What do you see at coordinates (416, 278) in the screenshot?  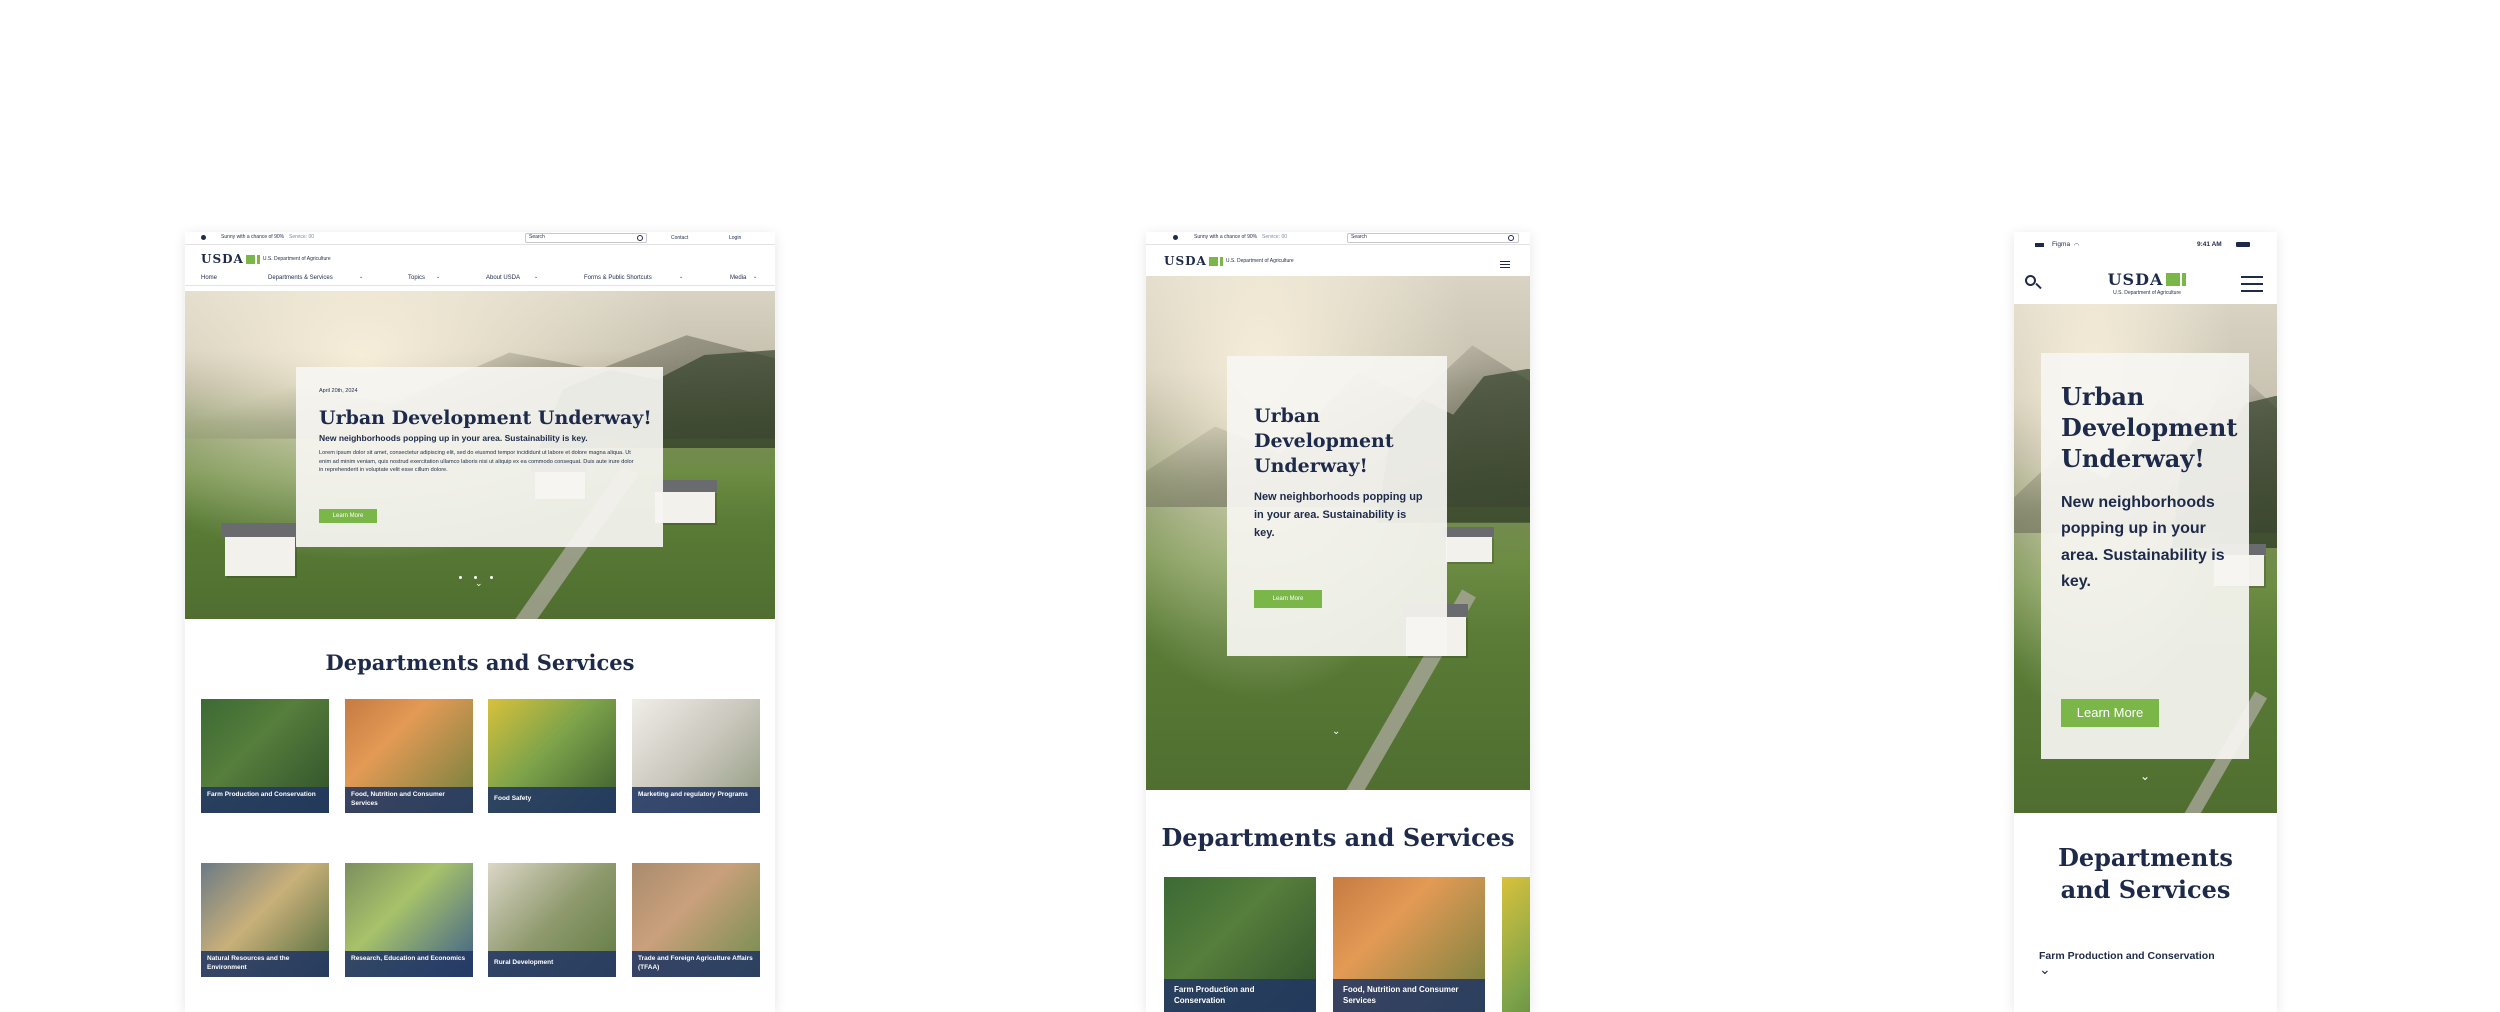 I see `nav-topics: Topics` at bounding box center [416, 278].